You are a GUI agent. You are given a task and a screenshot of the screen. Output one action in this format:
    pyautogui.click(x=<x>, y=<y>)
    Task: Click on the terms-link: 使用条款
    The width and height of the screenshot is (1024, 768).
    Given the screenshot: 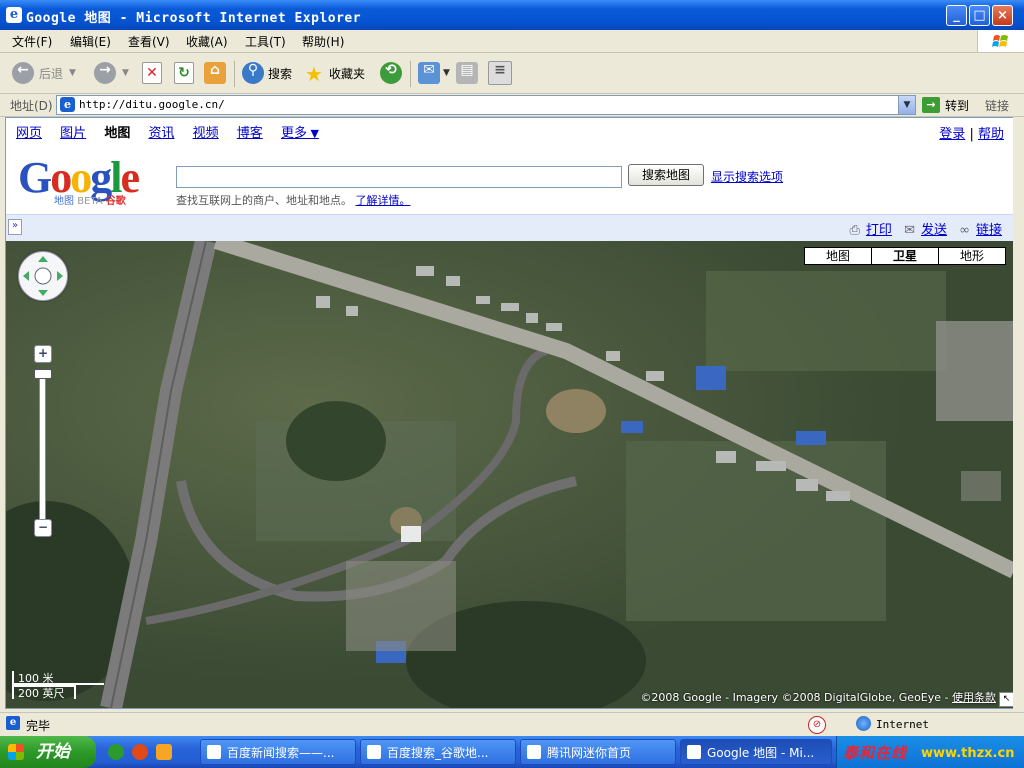 What is the action you would take?
    pyautogui.click(x=974, y=697)
    